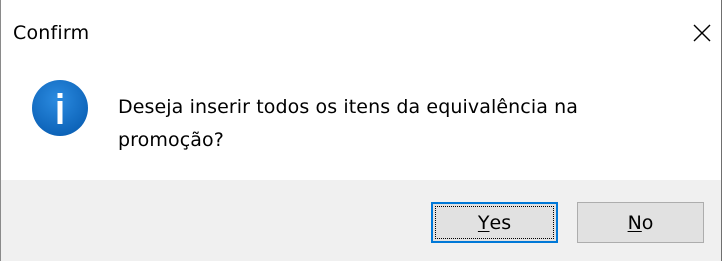 The image size is (723, 261). I want to click on close-button, so click(702, 33).